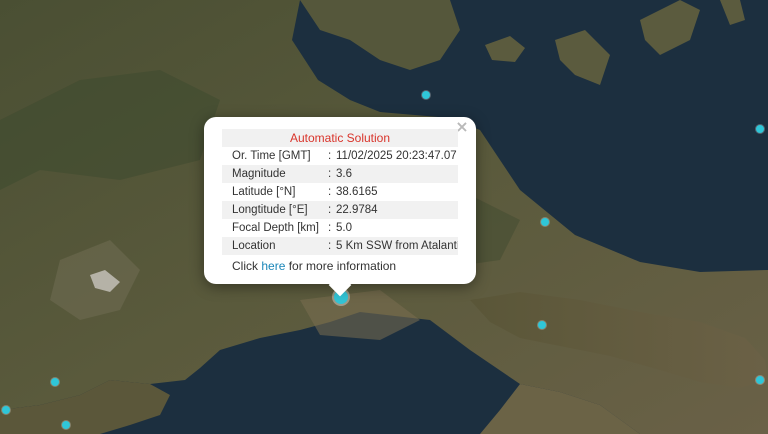 The width and height of the screenshot is (768, 434). I want to click on detail-value: 5 Km SSW from Atalantí, so click(397, 246).